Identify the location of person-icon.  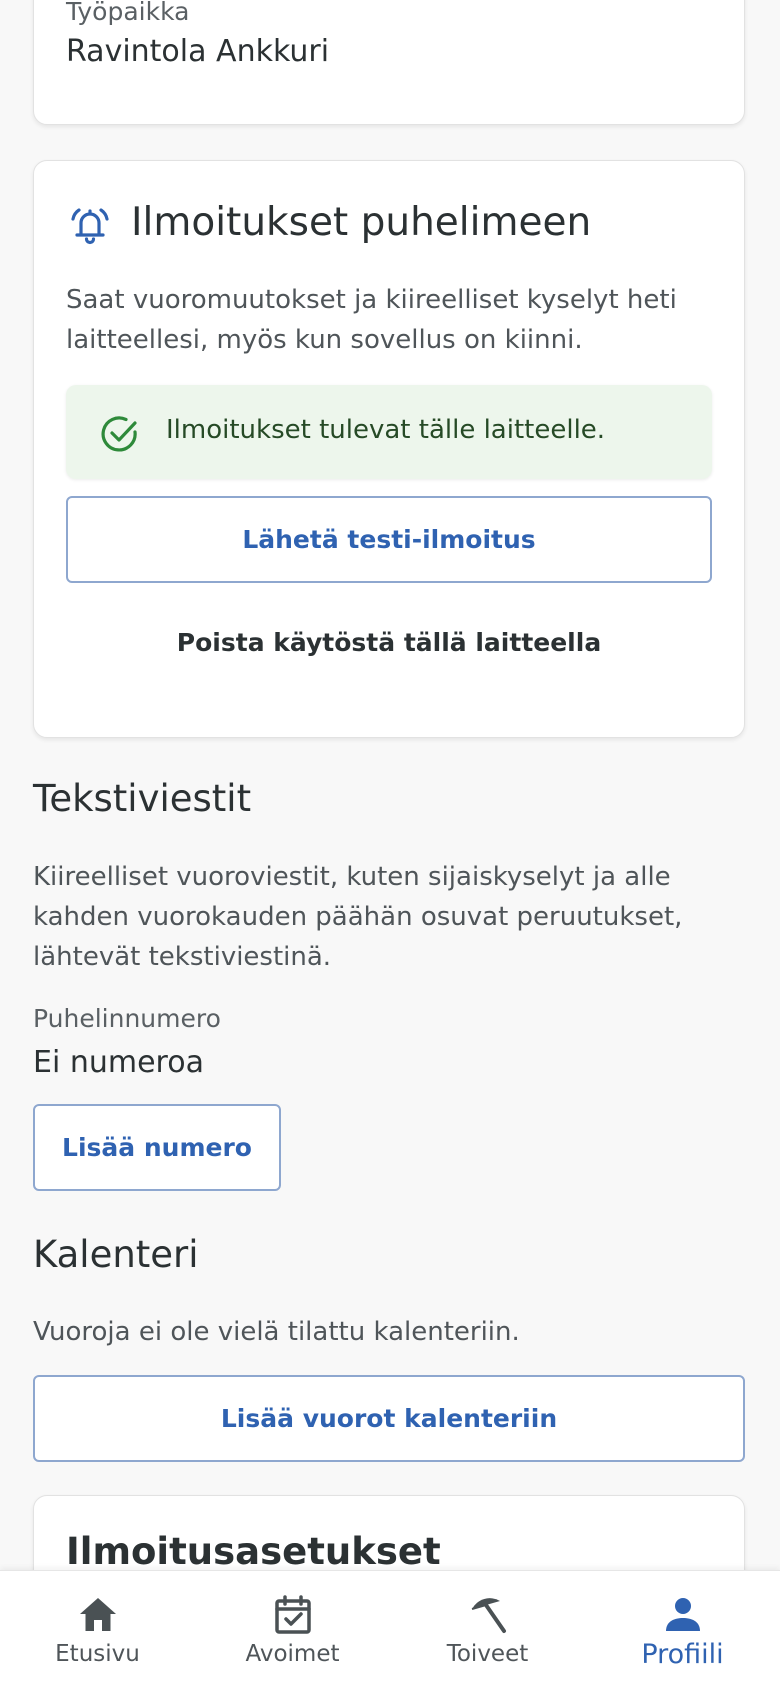
(682, 1614).